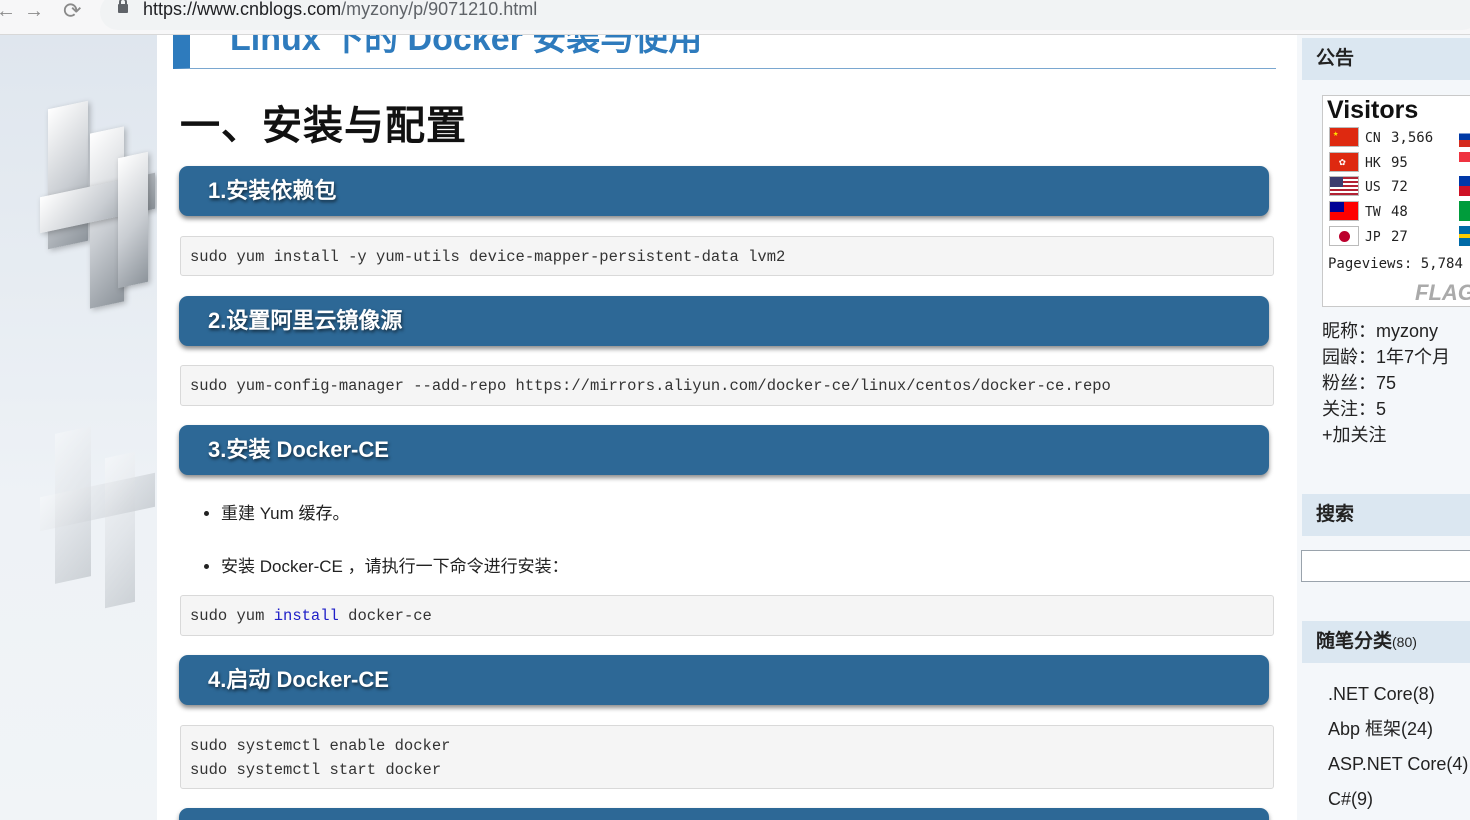 This screenshot has width=1470, height=820. I want to click on category-title-text: 随笔分类, so click(1354, 641).